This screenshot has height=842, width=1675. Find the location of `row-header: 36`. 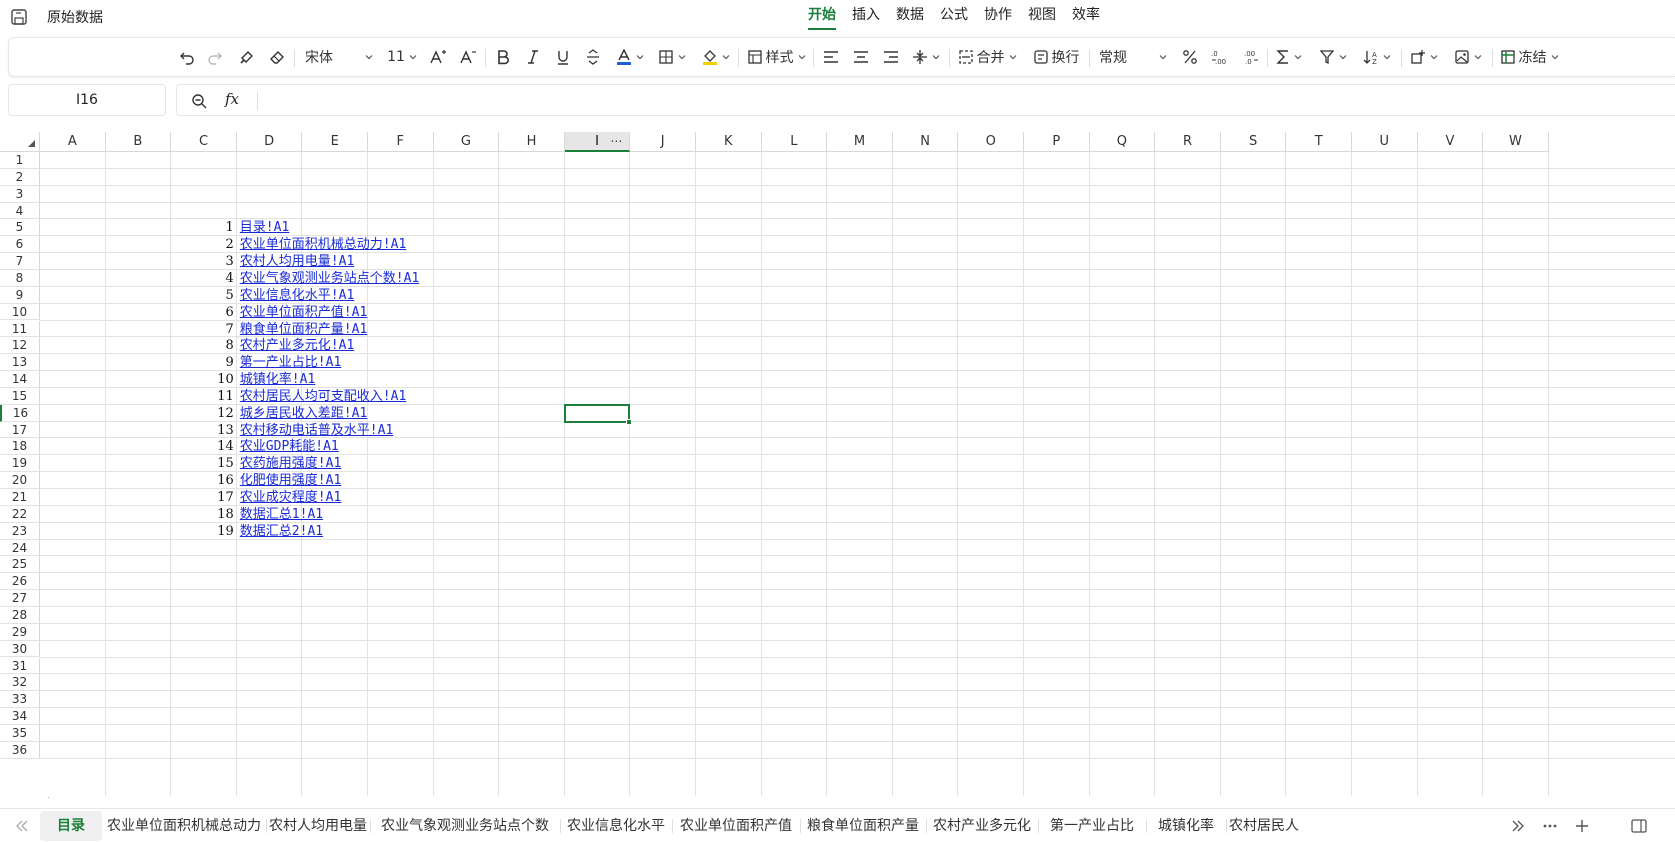

row-header: 36 is located at coordinates (20, 750).